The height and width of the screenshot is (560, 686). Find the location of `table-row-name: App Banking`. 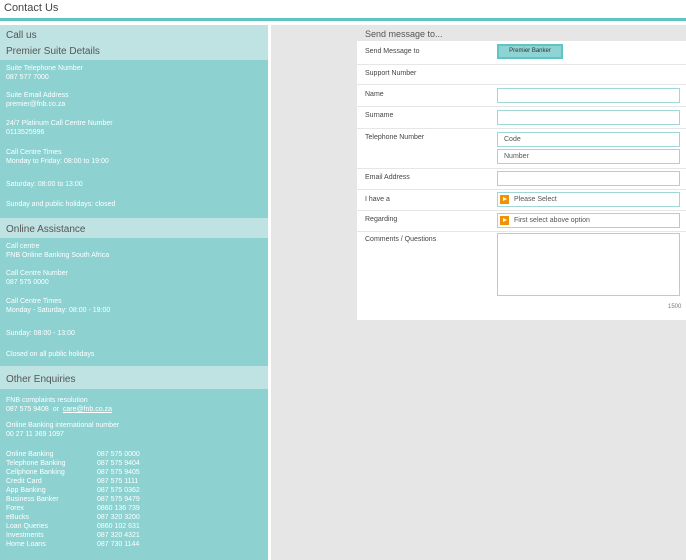

table-row-name: App Banking is located at coordinates (26, 490).